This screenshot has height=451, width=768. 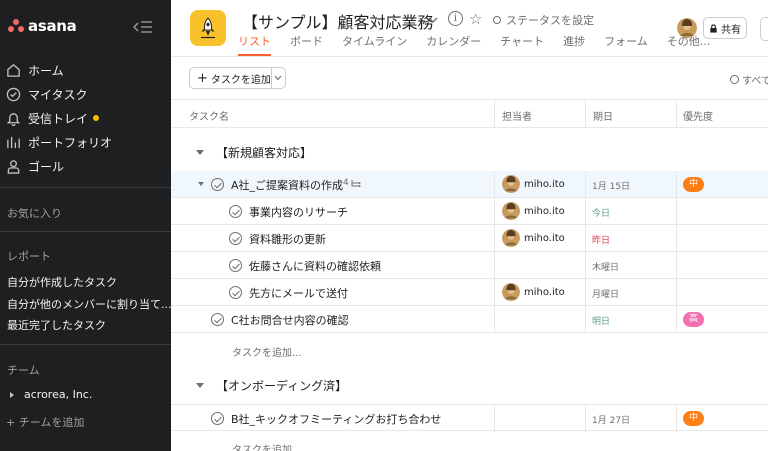 I want to click on person-icon, so click(x=13, y=166).